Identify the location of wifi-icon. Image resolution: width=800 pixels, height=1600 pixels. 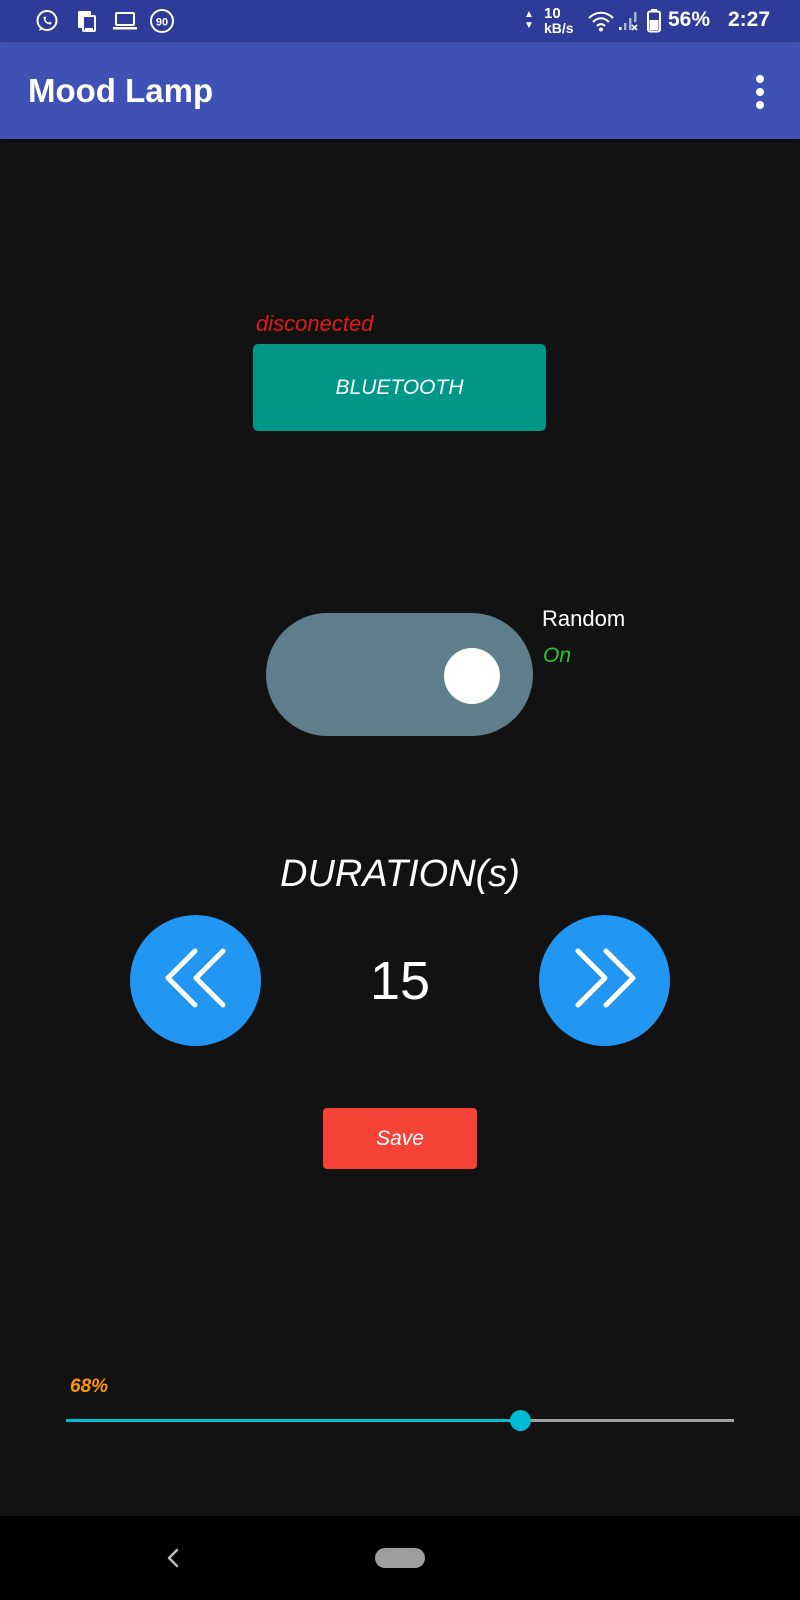
(601, 21).